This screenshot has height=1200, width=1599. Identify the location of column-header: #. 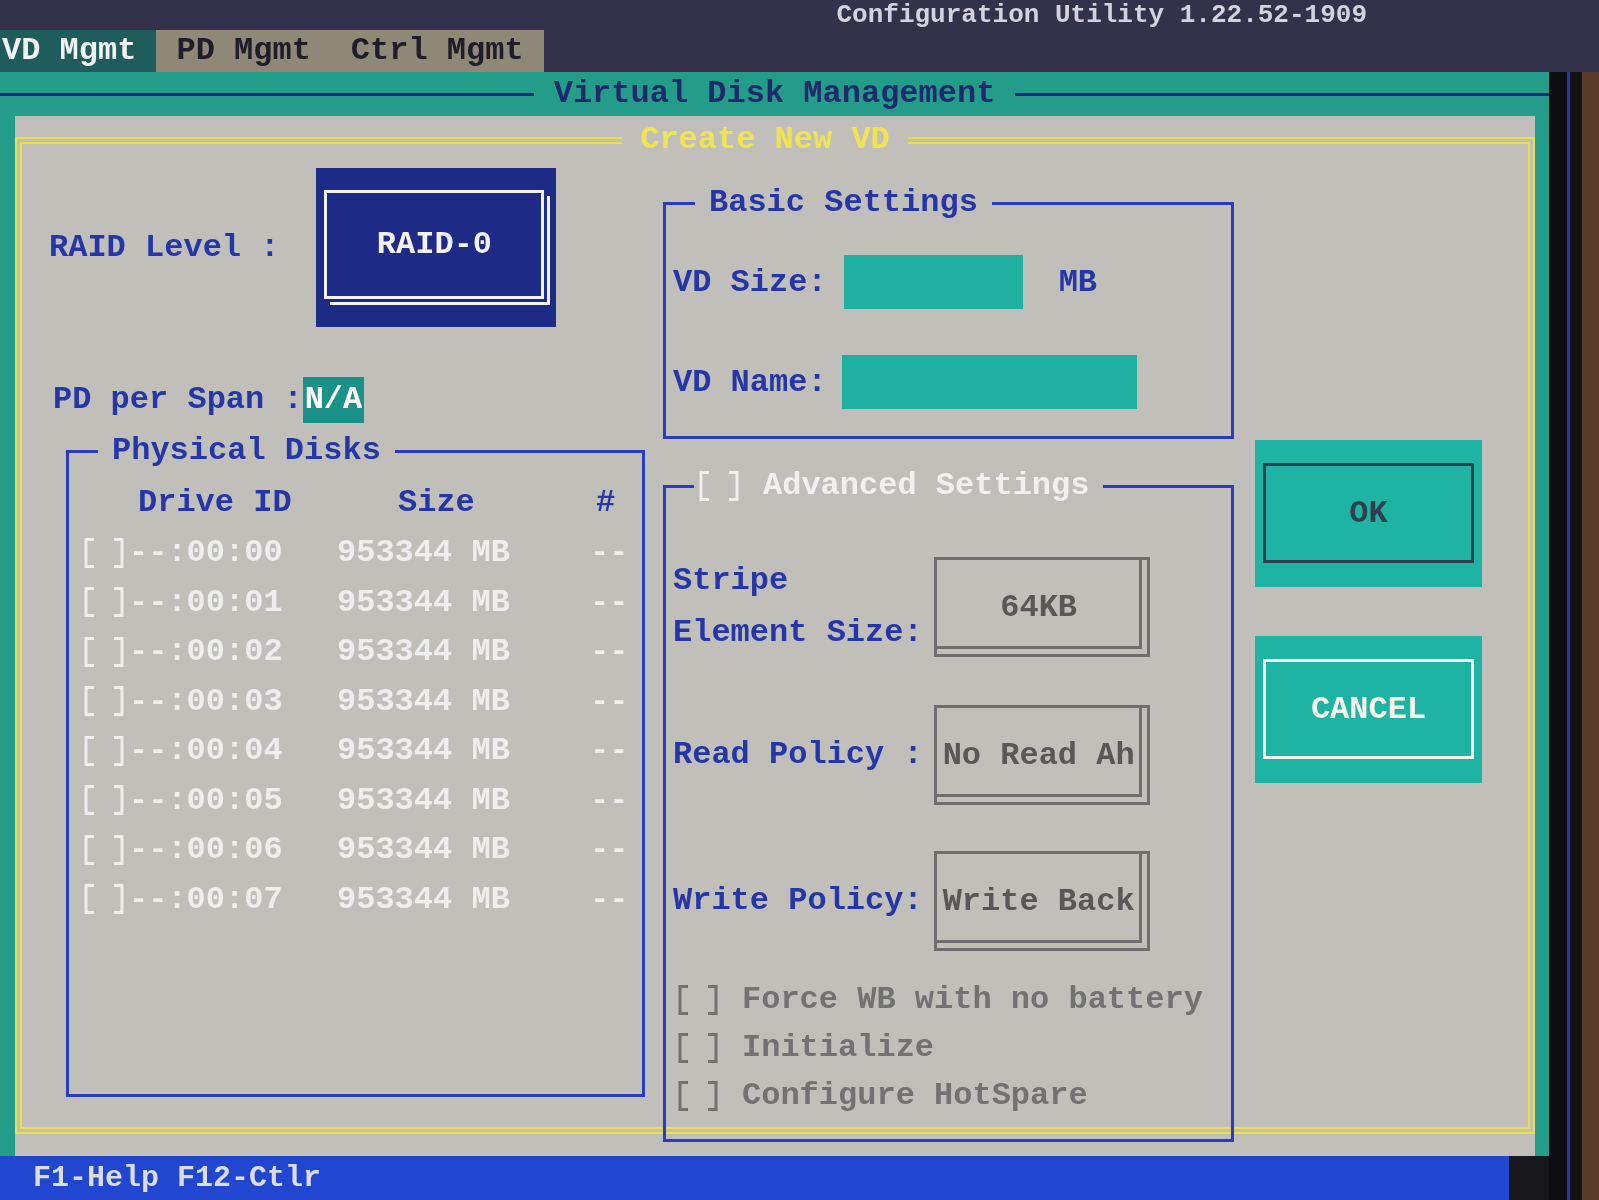
(606, 503).